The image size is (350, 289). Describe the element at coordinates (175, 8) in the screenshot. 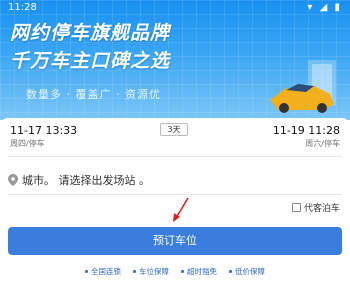

I see `status-bar: 11:28 ▾ ◢ ▮` at that location.